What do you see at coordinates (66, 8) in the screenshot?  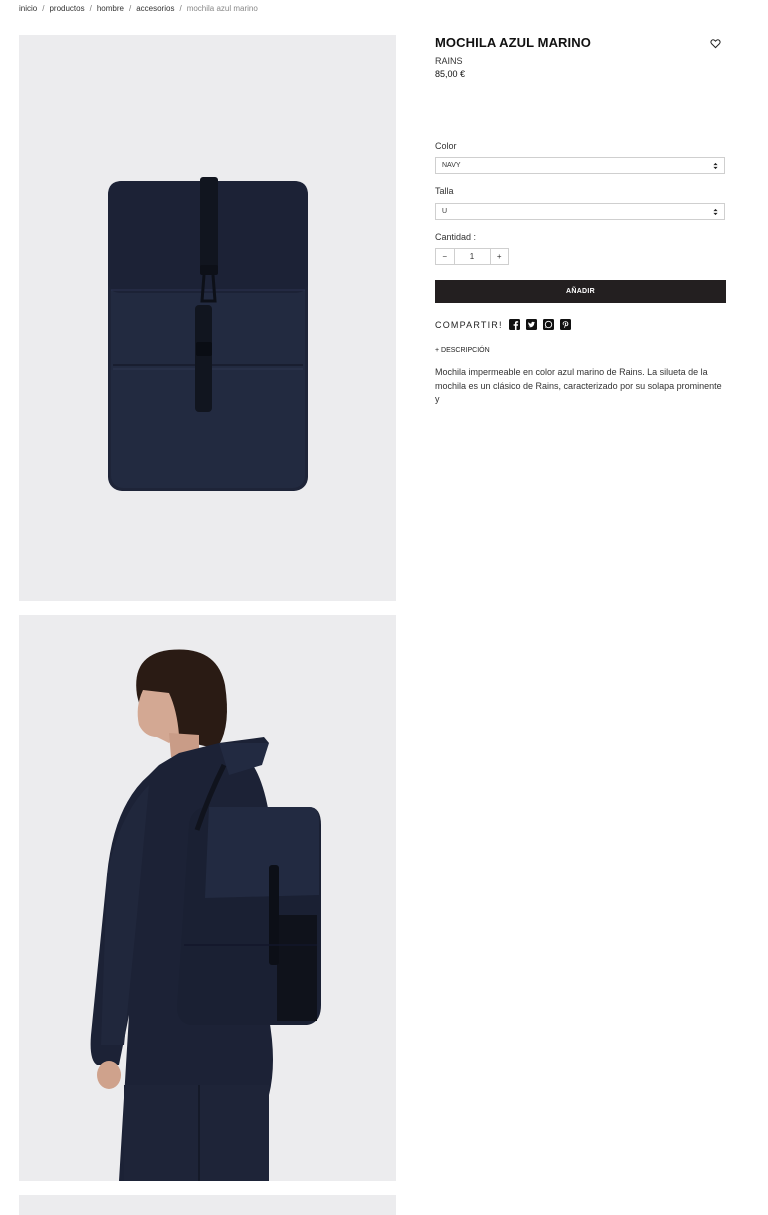 I see `breadcrumb-productos: productos` at bounding box center [66, 8].